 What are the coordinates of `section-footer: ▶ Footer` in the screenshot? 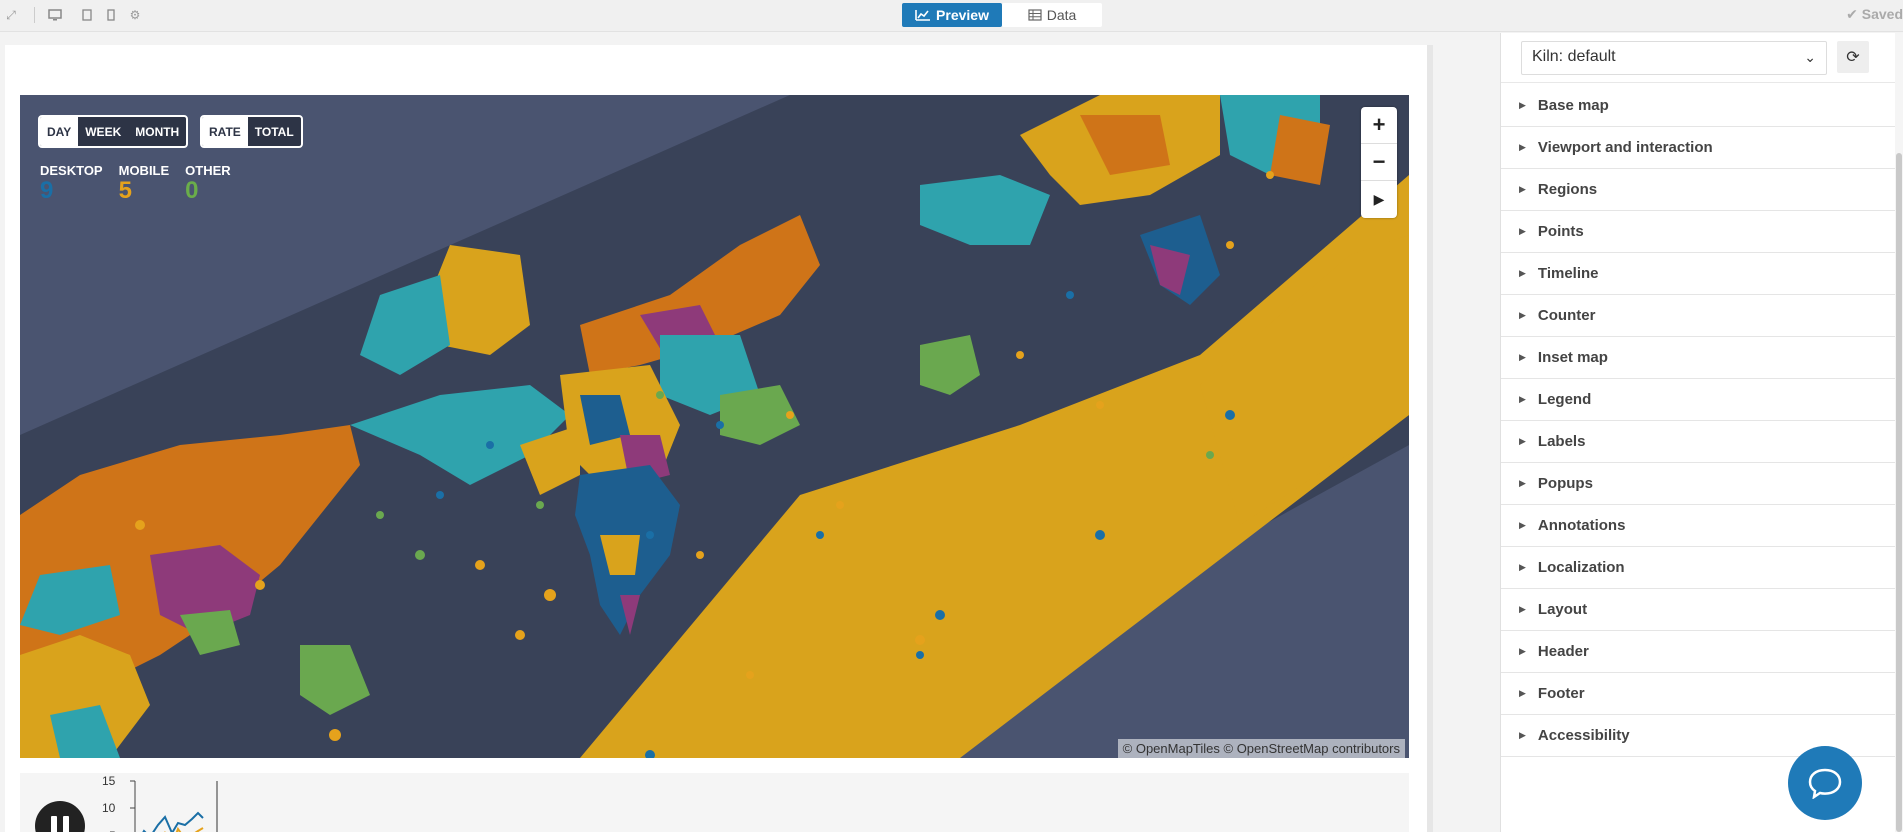 It's located at (1698, 694).